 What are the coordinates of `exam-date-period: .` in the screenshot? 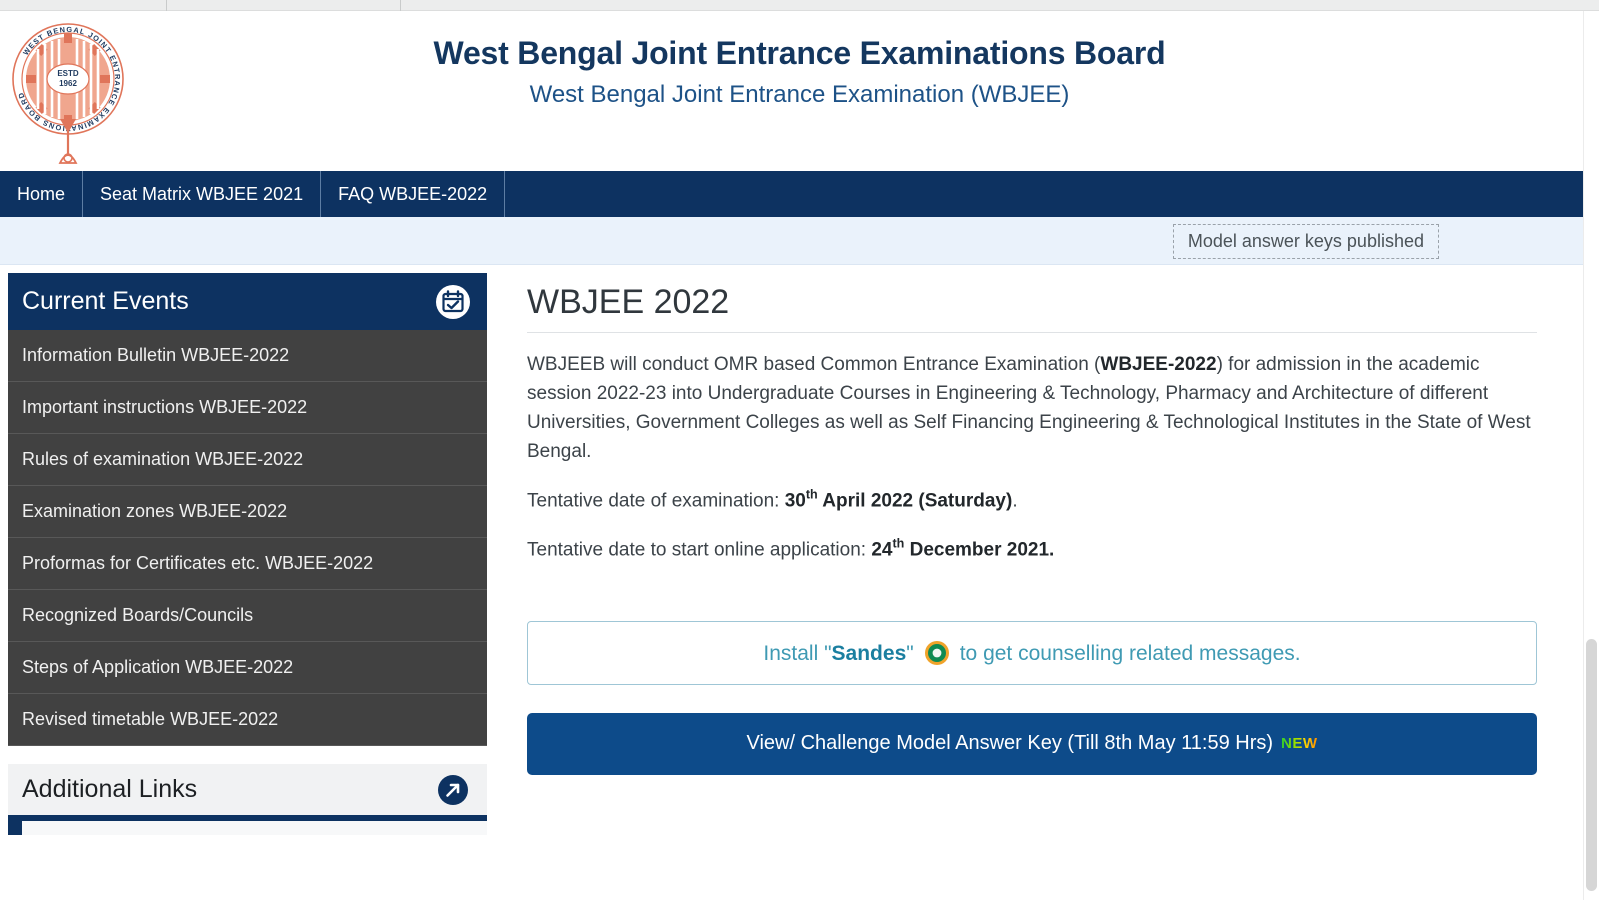 It's located at (1015, 500).